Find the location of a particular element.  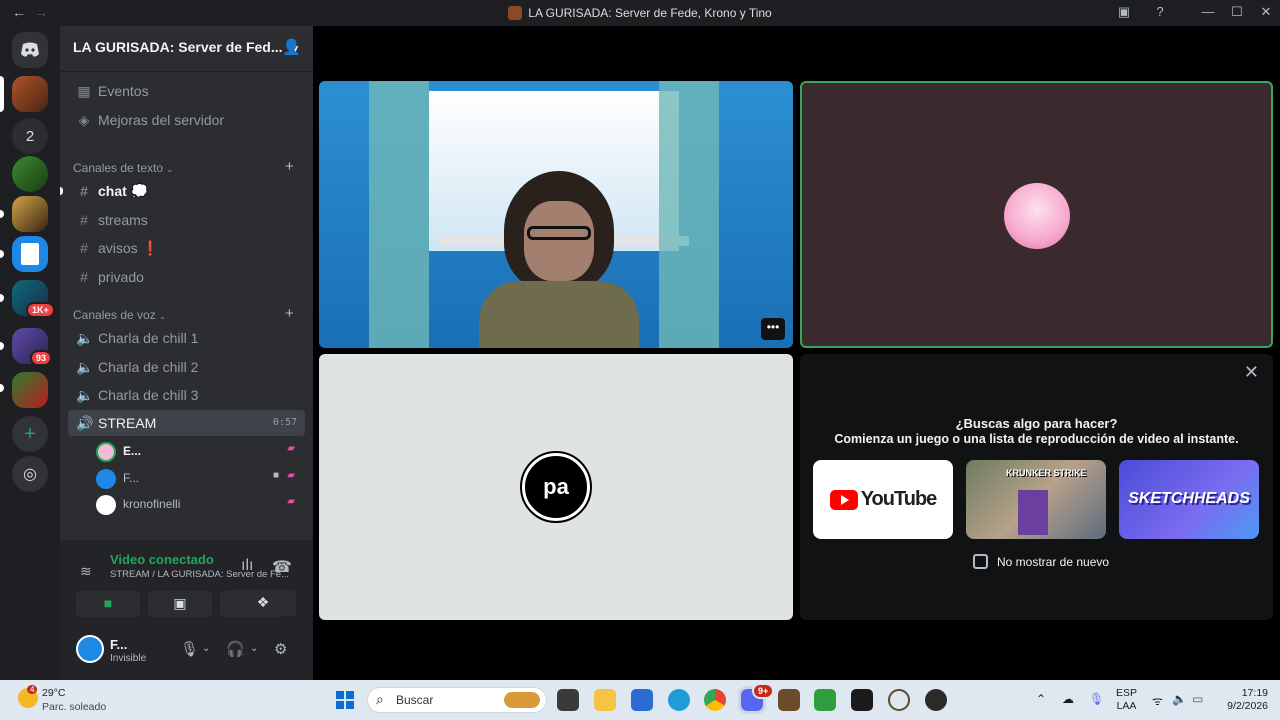

minecraft-icon is located at coordinates (789, 700).